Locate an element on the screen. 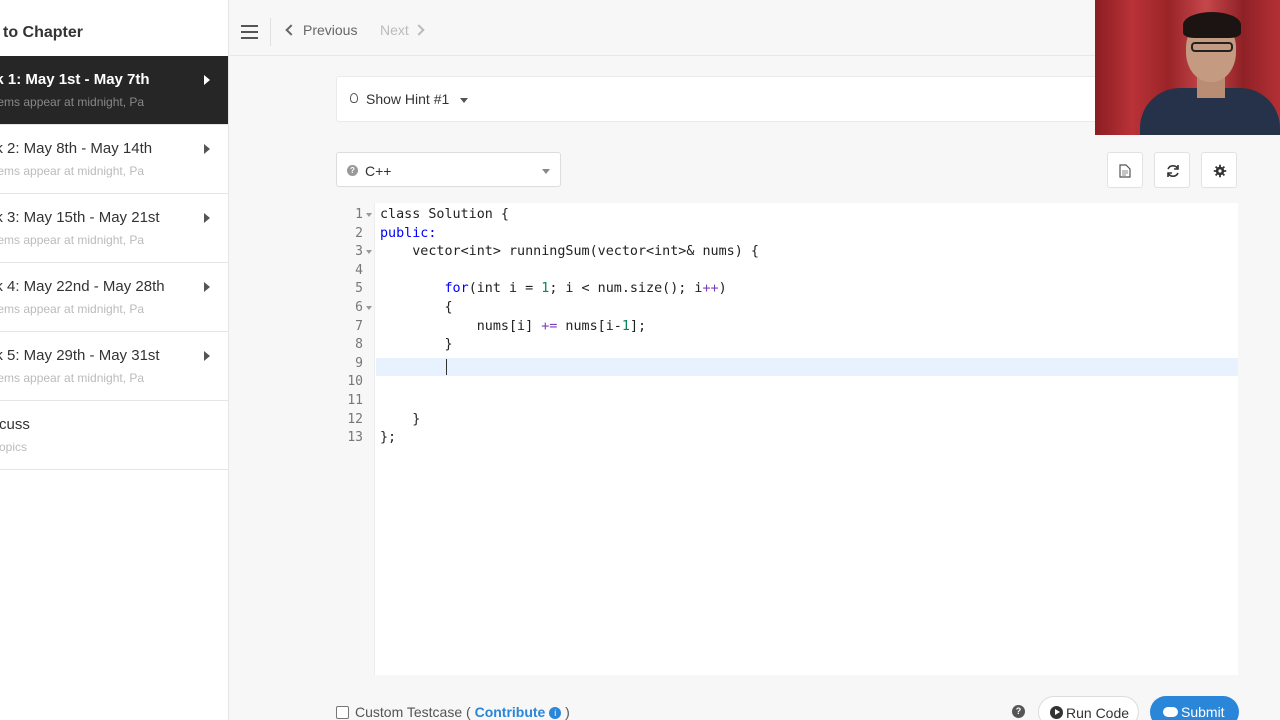 The width and height of the screenshot is (1280, 720). line-number: 2 is located at coordinates (359, 233).